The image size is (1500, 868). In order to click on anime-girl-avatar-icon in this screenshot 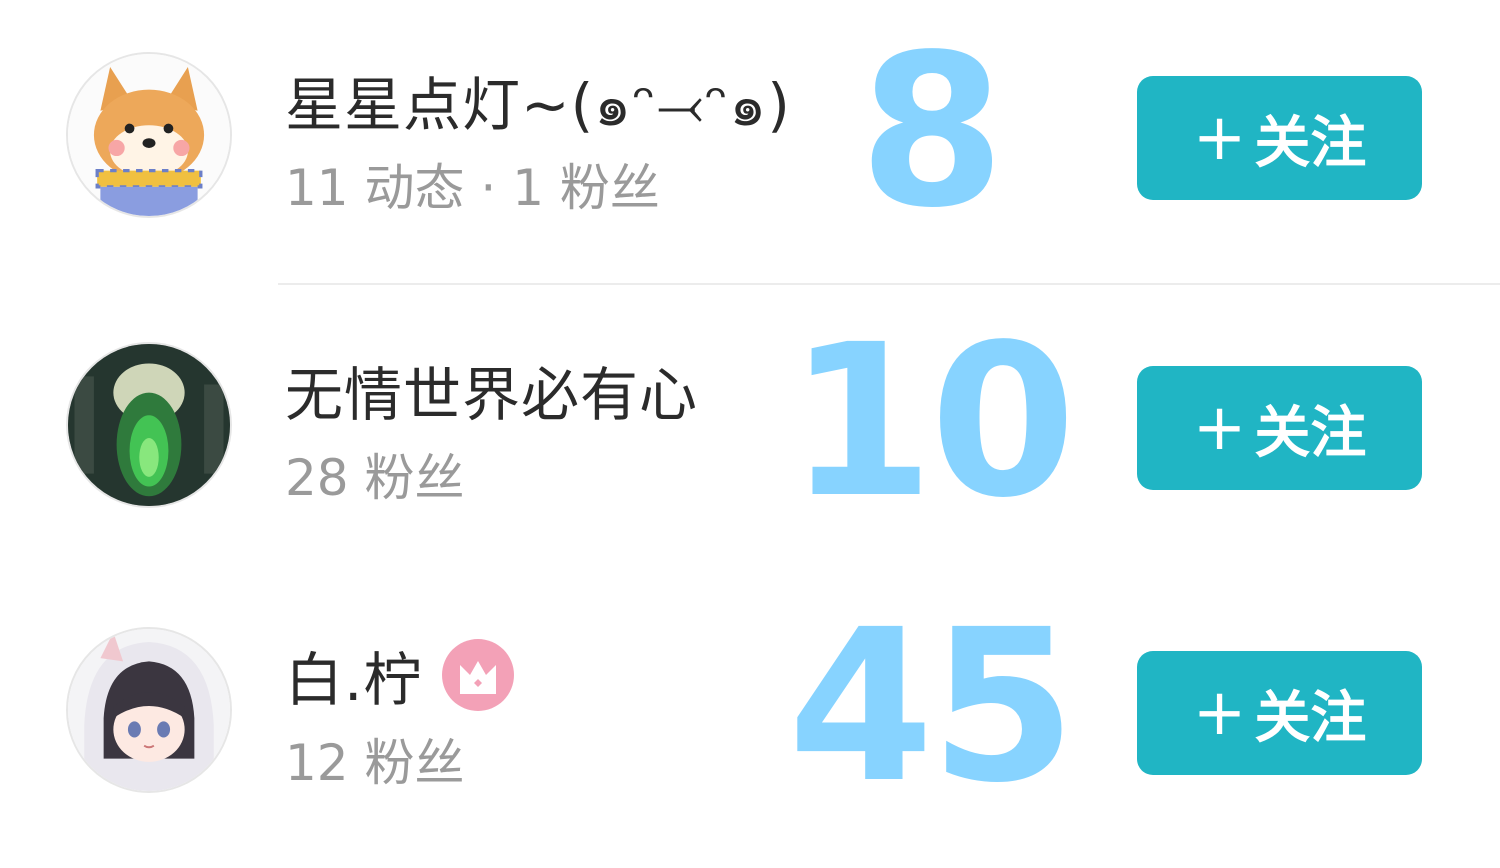, I will do `click(149, 710)`.